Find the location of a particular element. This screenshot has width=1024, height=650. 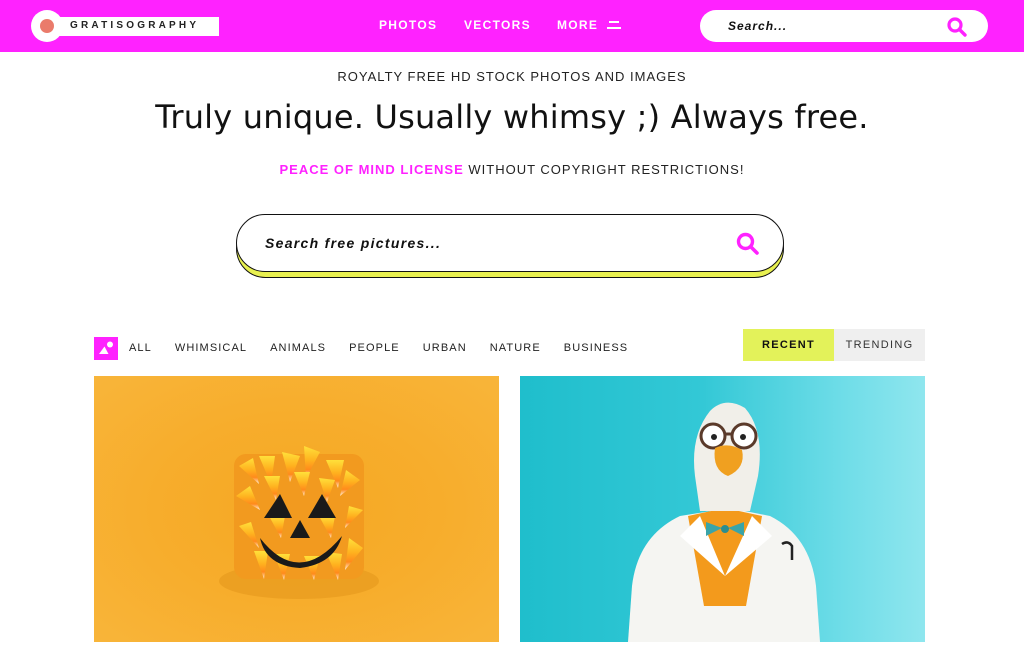

logo-dot-icon is located at coordinates (47, 26).